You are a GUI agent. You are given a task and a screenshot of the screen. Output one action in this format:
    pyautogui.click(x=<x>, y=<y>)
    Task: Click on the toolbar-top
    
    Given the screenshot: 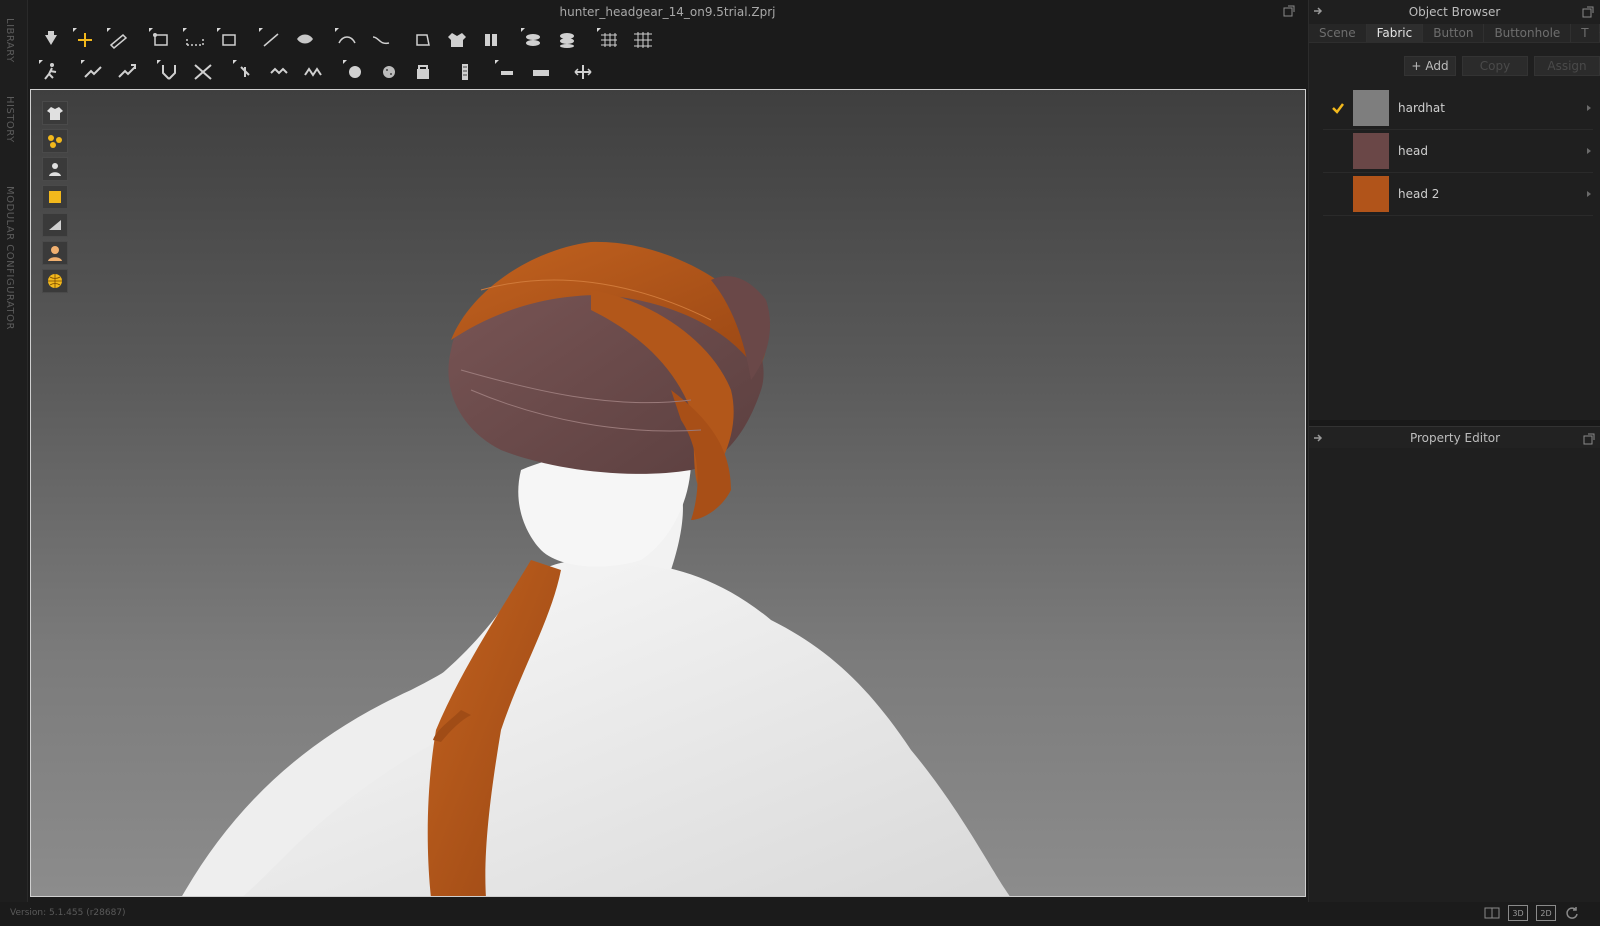 What is the action you would take?
    pyautogui.click(x=667, y=40)
    